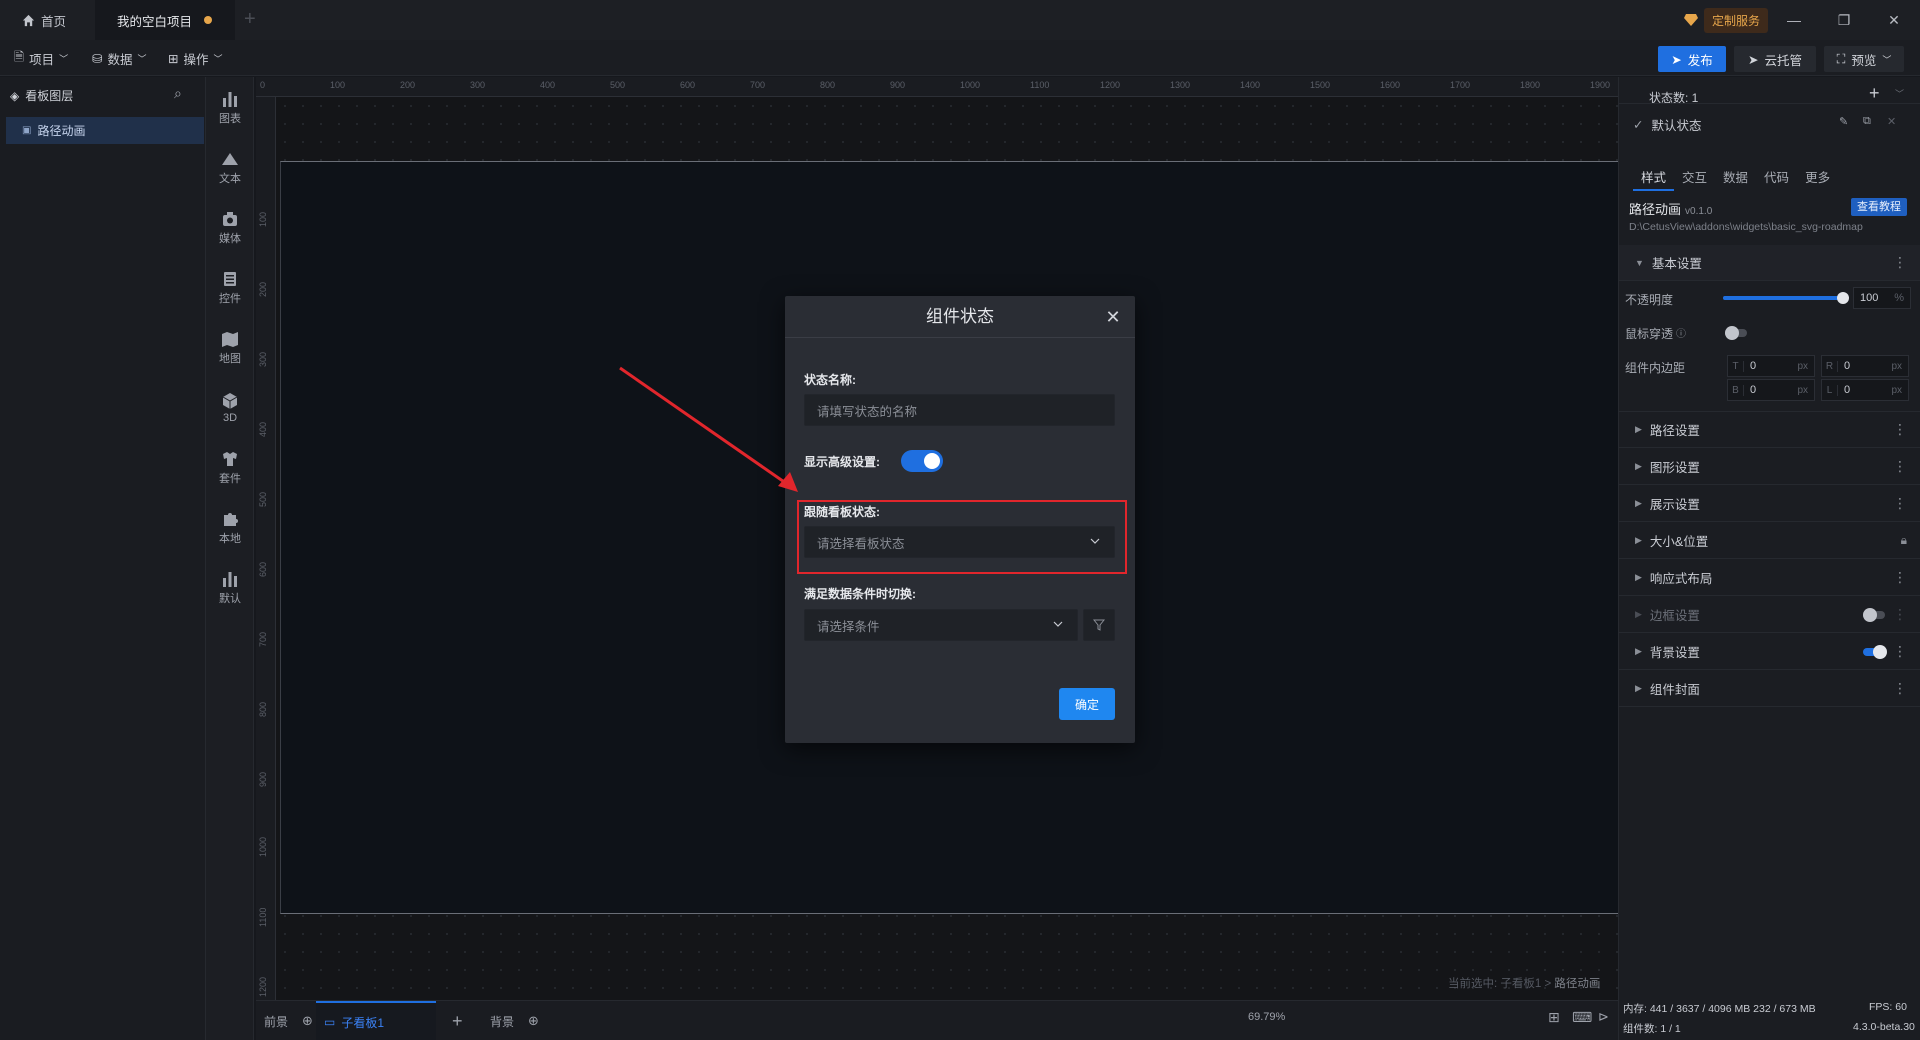 This screenshot has height=1040, width=1920. I want to click on publish-button: ➤ 发布, so click(1692, 59).